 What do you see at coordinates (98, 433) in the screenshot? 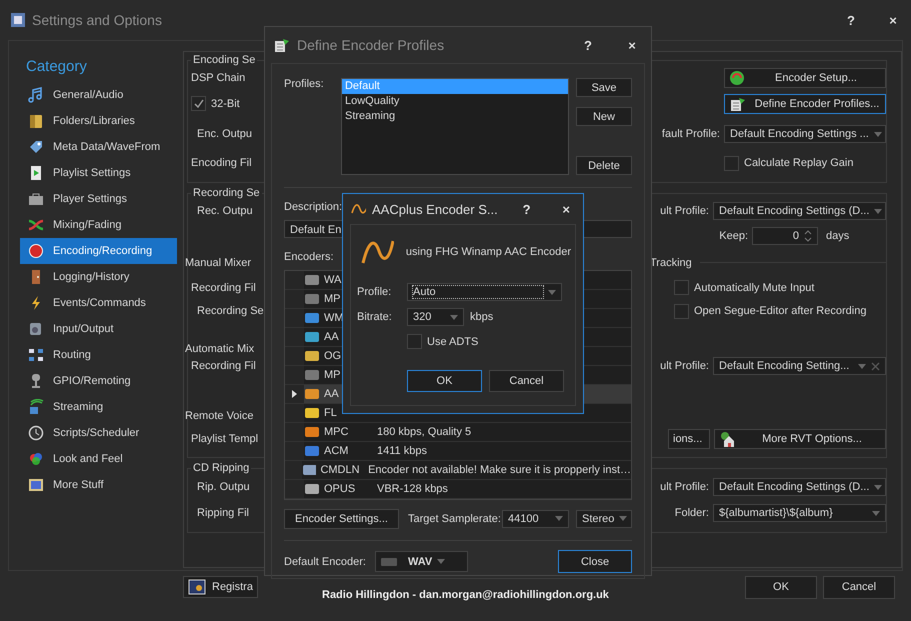
I see `sidebar-item: Scripts/Scheduler` at bounding box center [98, 433].